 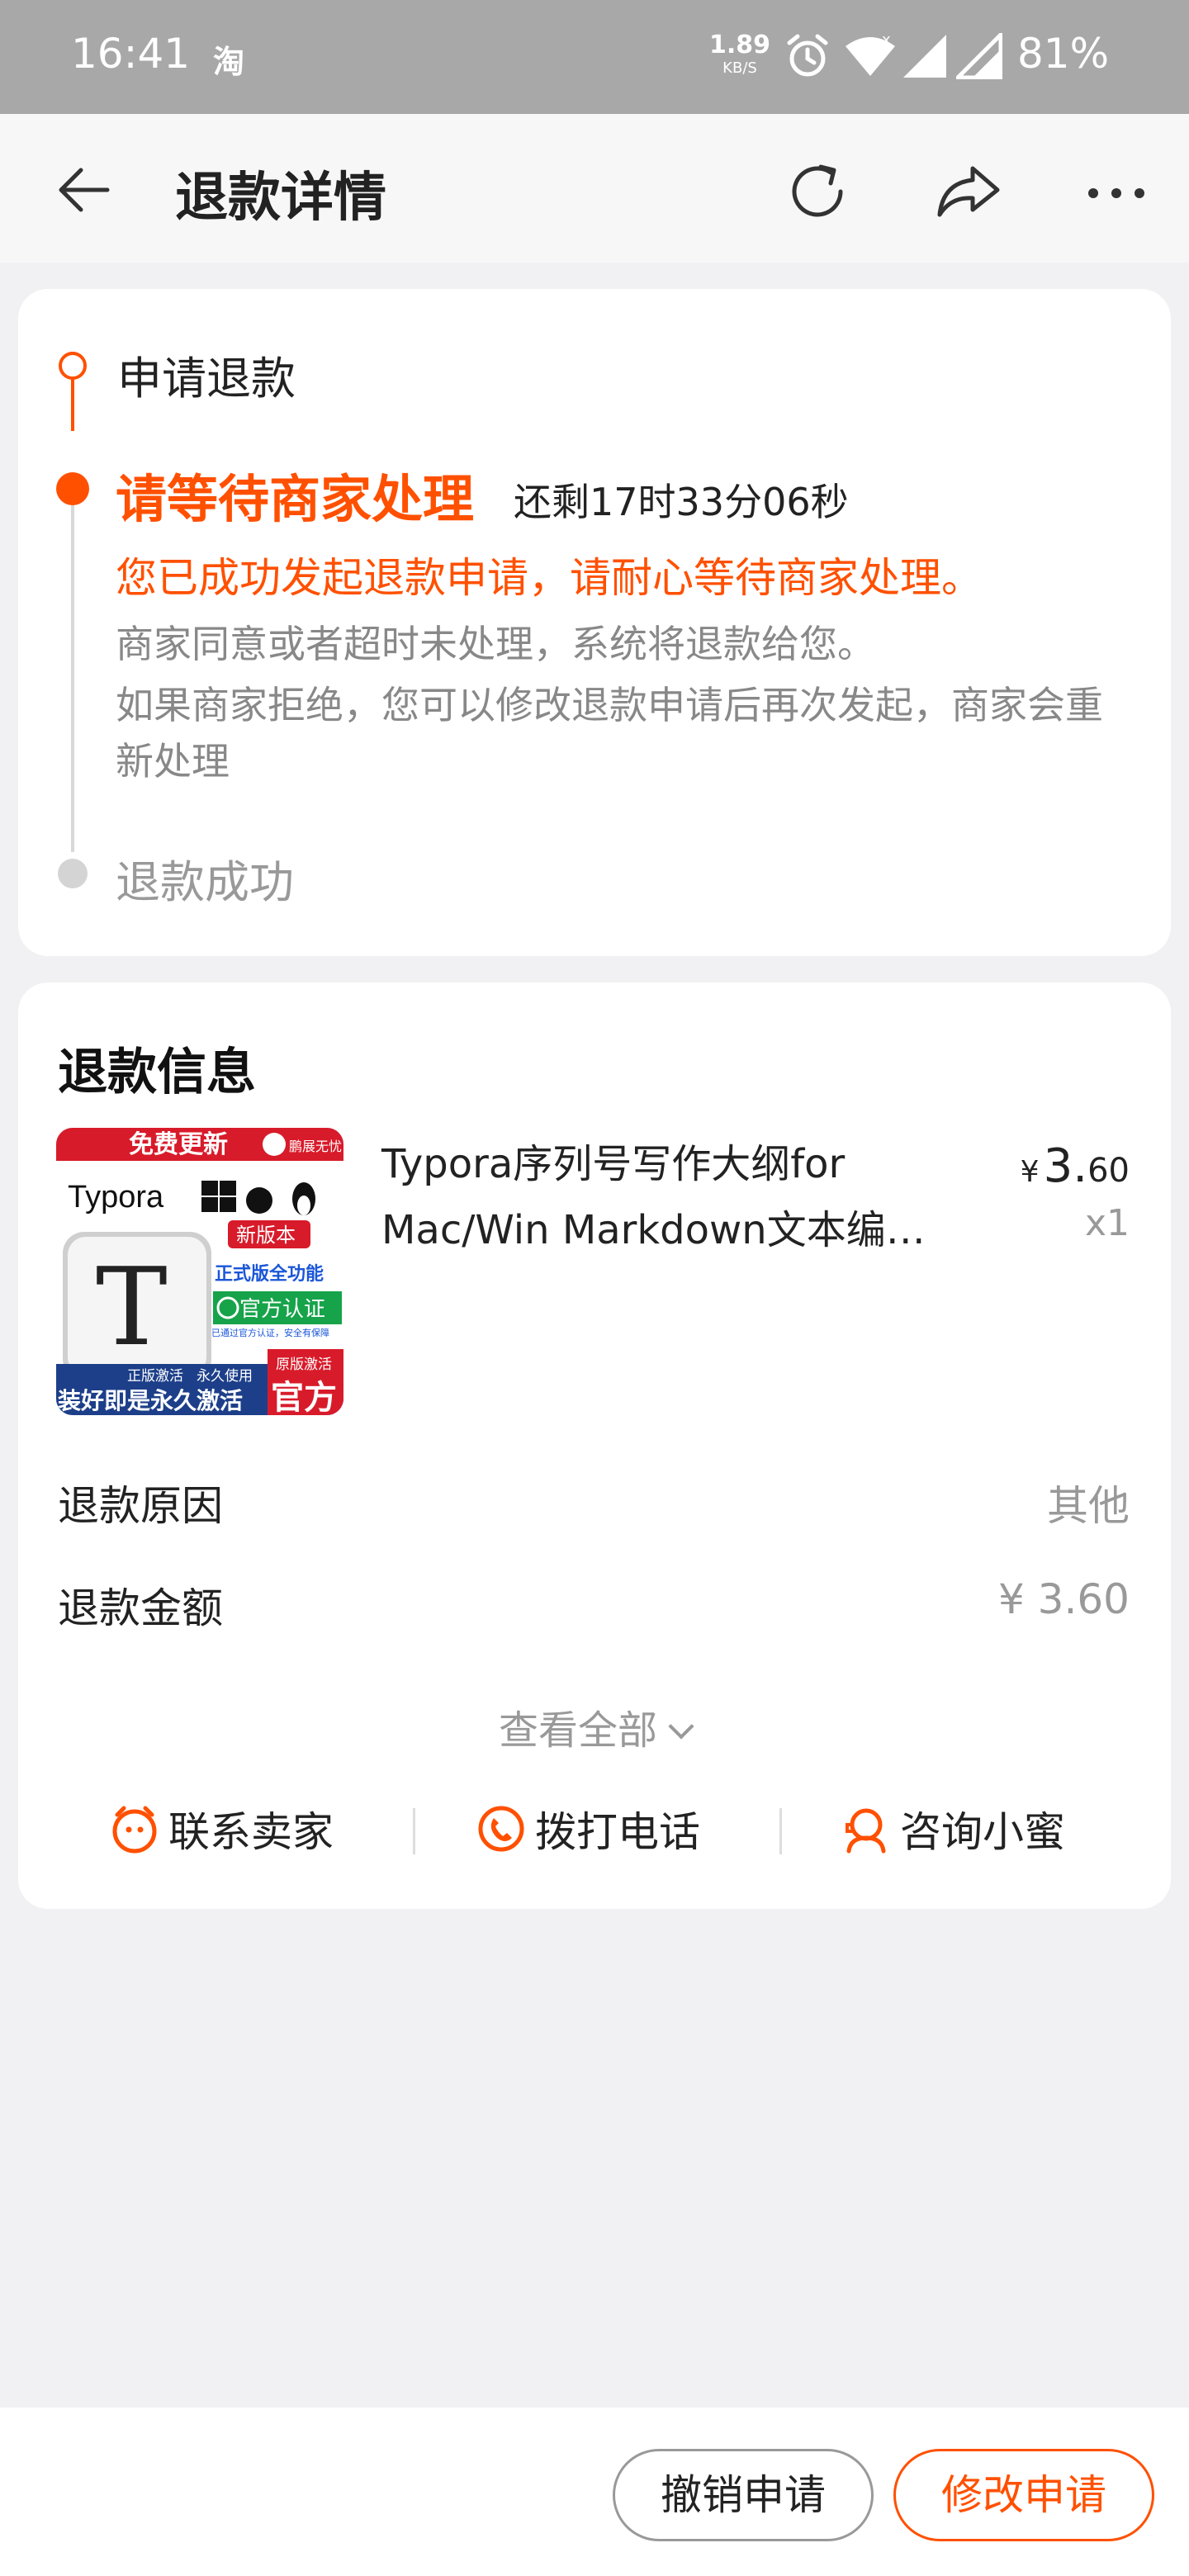 What do you see at coordinates (817, 191) in the screenshot?
I see `refresh-icon` at bounding box center [817, 191].